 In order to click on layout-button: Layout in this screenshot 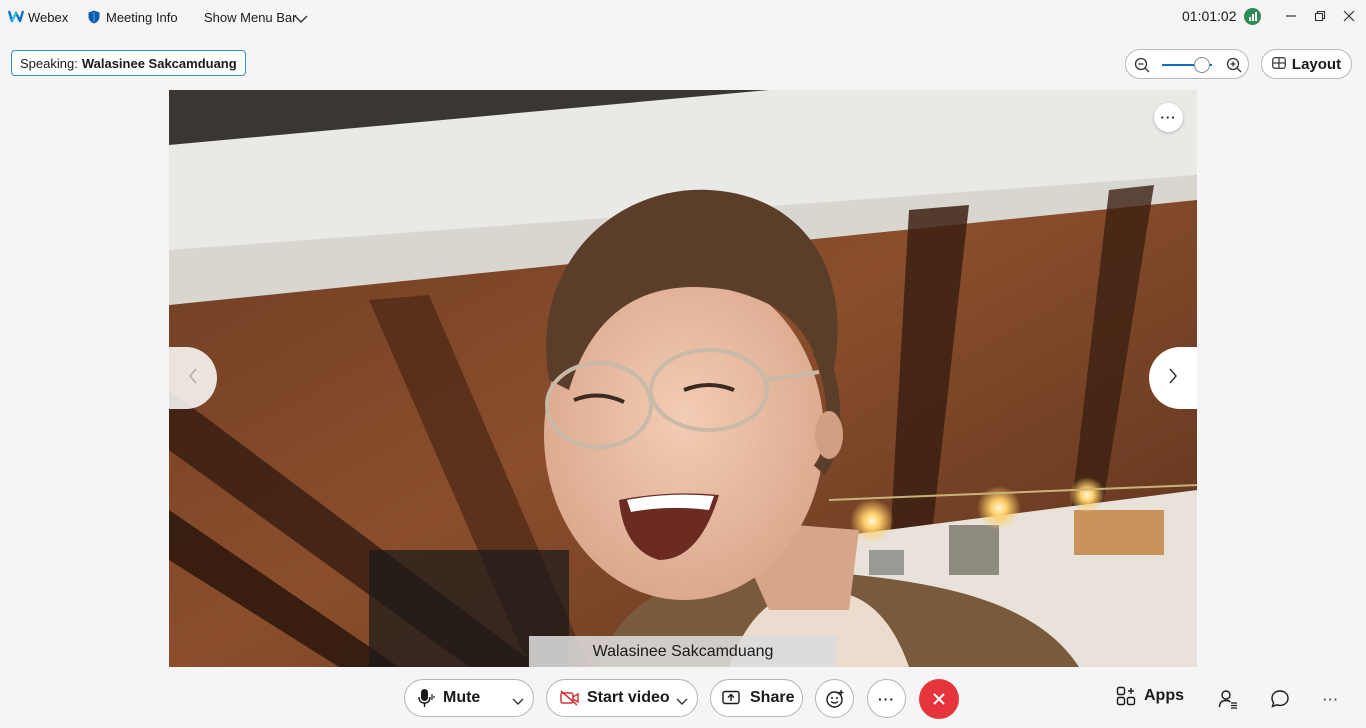, I will do `click(1306, 64)`.